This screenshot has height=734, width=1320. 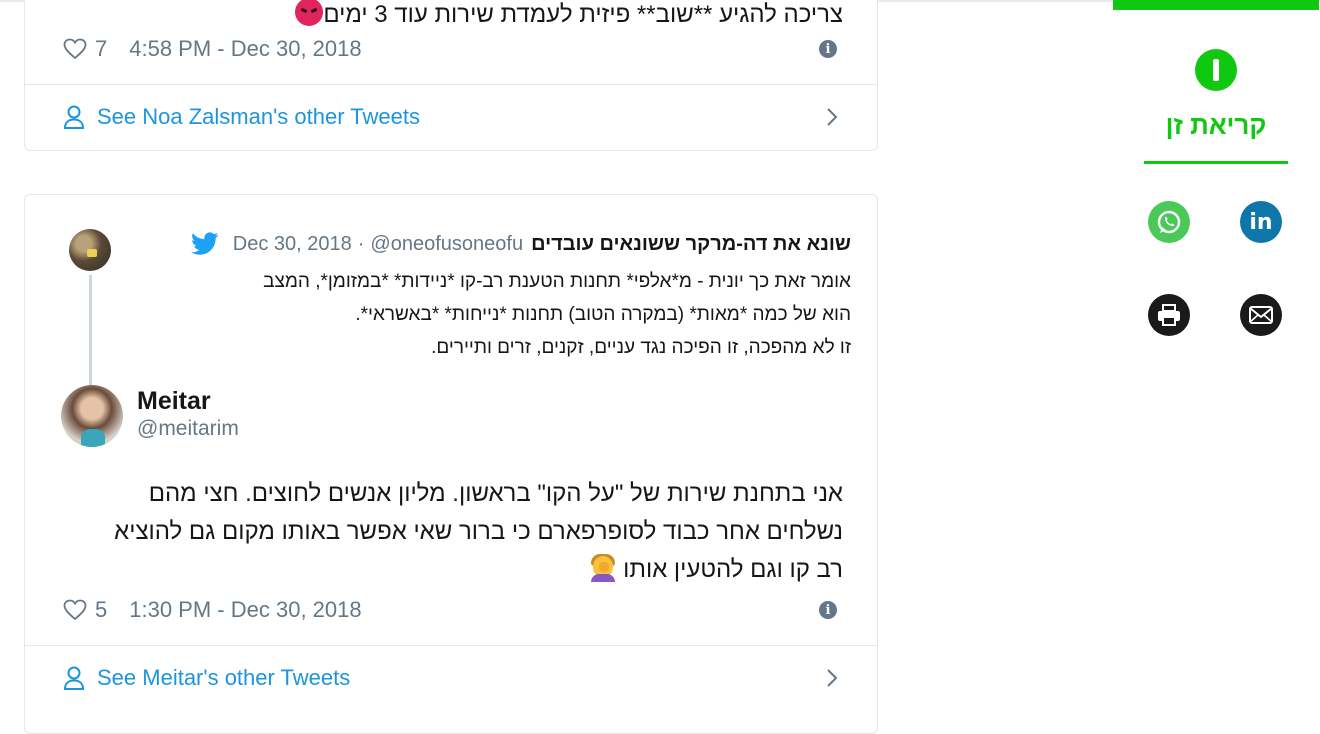 I want to click on linkedin-icon: in, so click(x=1261, y=222).